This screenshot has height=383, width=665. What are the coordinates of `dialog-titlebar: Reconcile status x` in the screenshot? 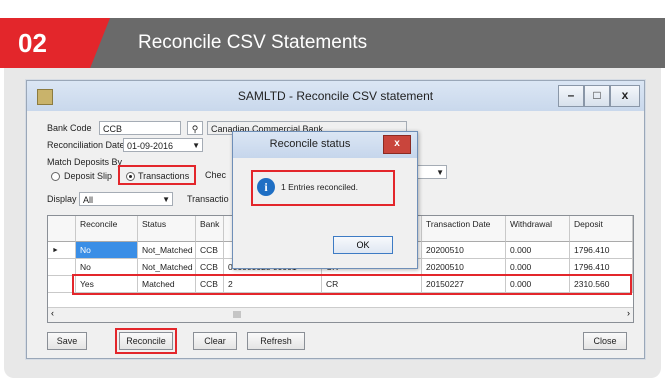 It's located at (325, 145).